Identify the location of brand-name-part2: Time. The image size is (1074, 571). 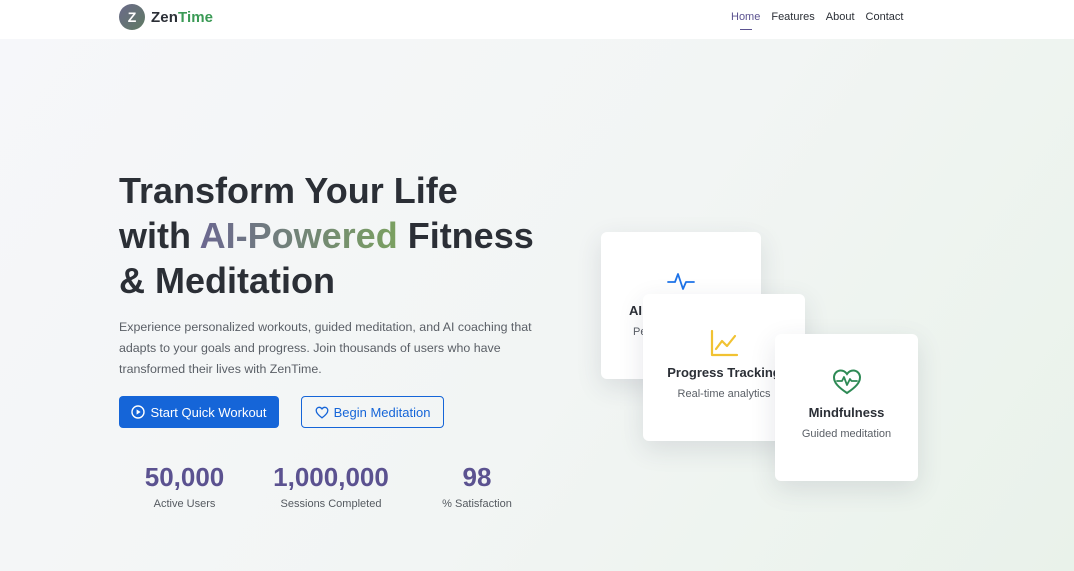
(195, 17).